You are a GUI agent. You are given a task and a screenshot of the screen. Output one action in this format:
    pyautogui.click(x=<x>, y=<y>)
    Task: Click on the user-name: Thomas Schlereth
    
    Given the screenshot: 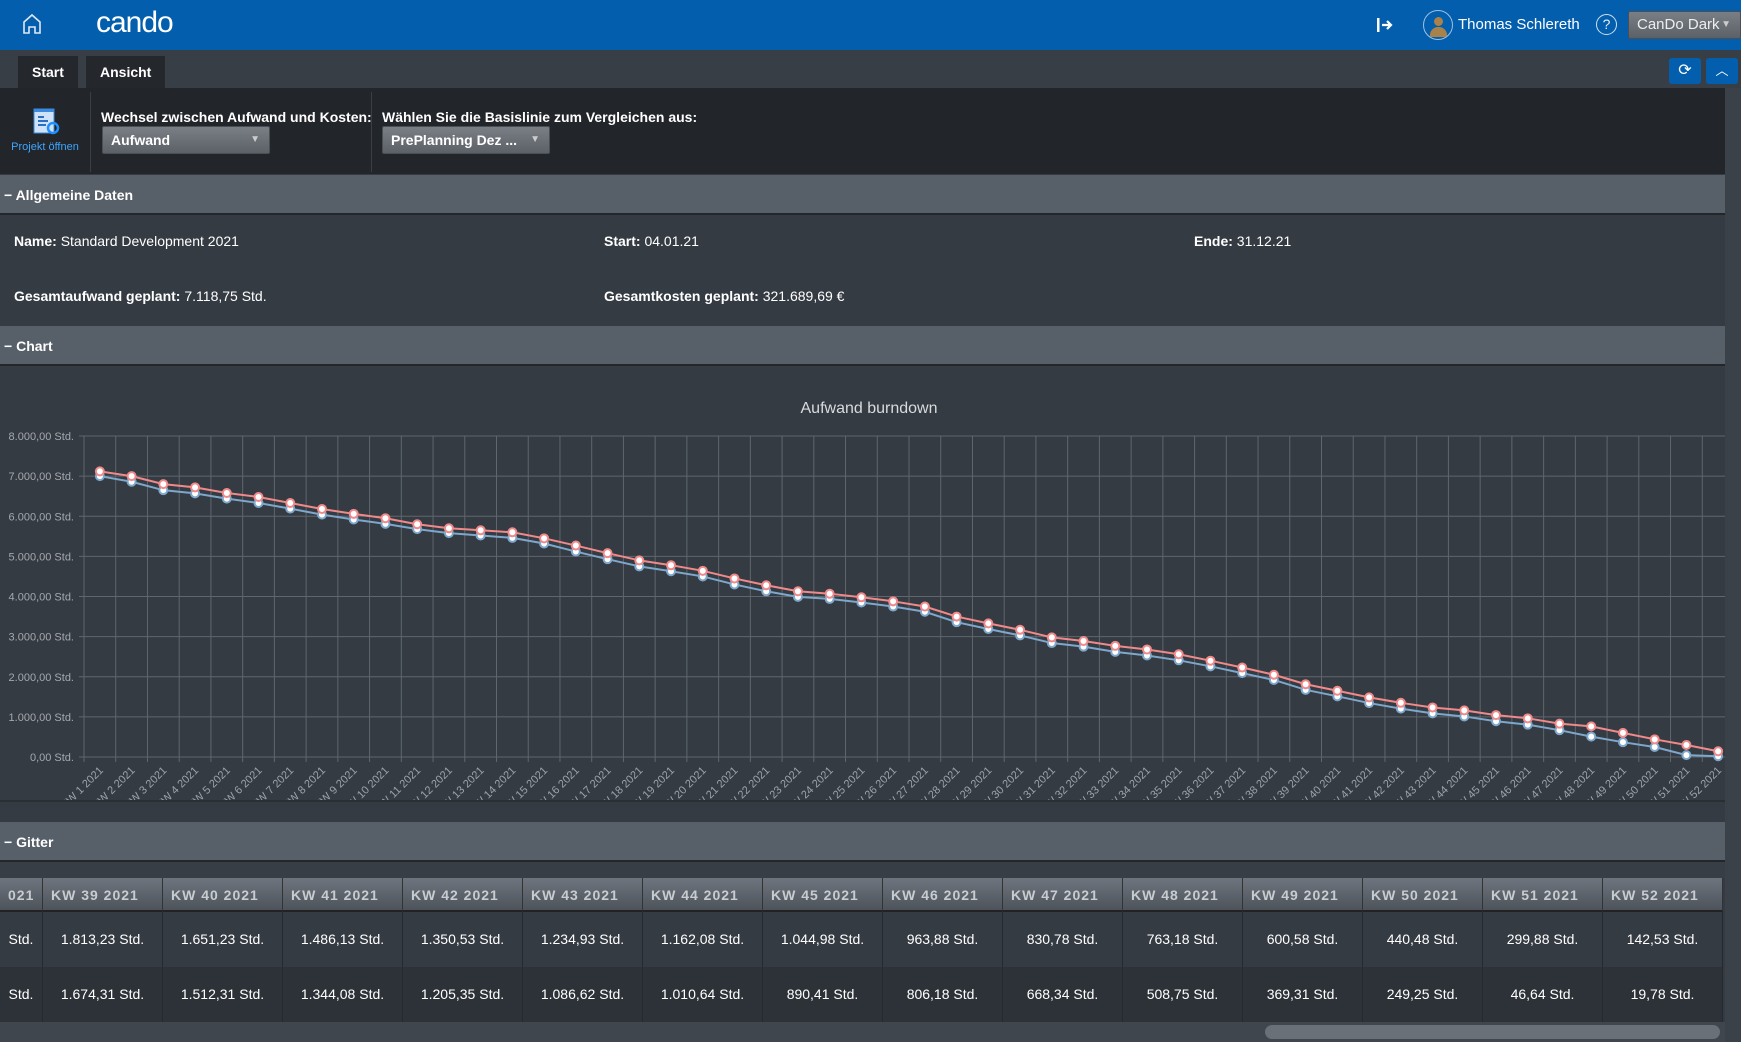 What is the action you would take?
    pyautogui.click(x=1519, y=24)
    